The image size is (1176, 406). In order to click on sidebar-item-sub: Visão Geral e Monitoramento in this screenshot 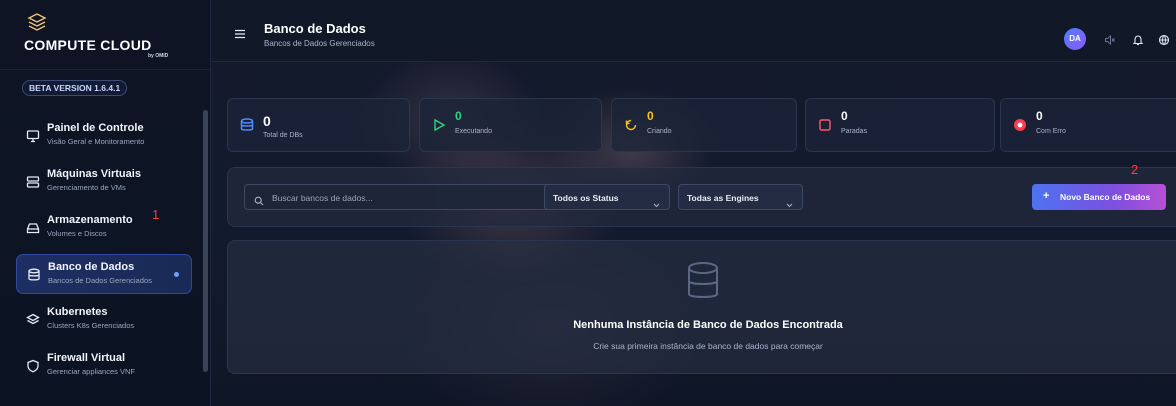, I will do `click(96, 141)`.